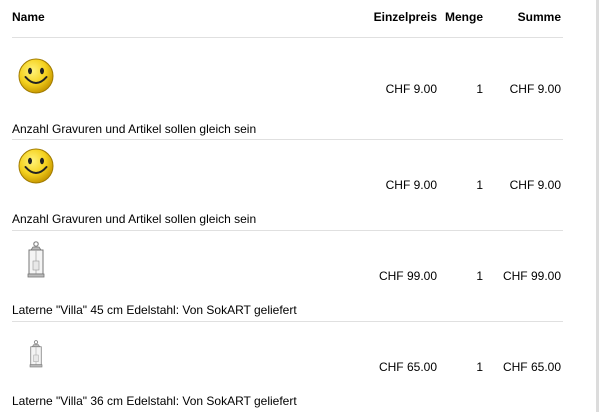 The image size is (599, 412). I want to click on table-header: Name Einzelpreis Menge Summe, so click(287, 19).